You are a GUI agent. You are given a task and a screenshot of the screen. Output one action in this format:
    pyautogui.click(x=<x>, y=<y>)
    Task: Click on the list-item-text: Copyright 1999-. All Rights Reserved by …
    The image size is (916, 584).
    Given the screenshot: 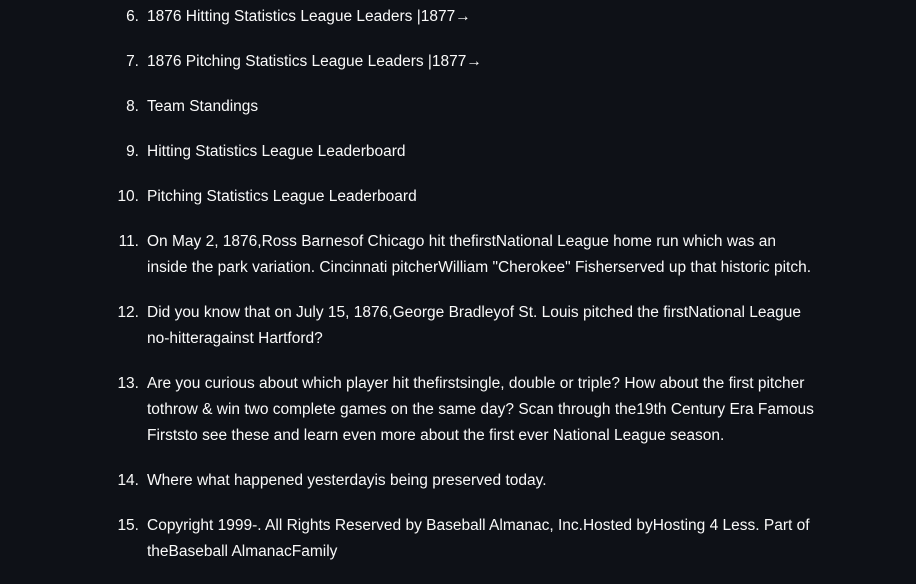 What is the action you would take?
    pyautogui.click(x=483, y=539)
    